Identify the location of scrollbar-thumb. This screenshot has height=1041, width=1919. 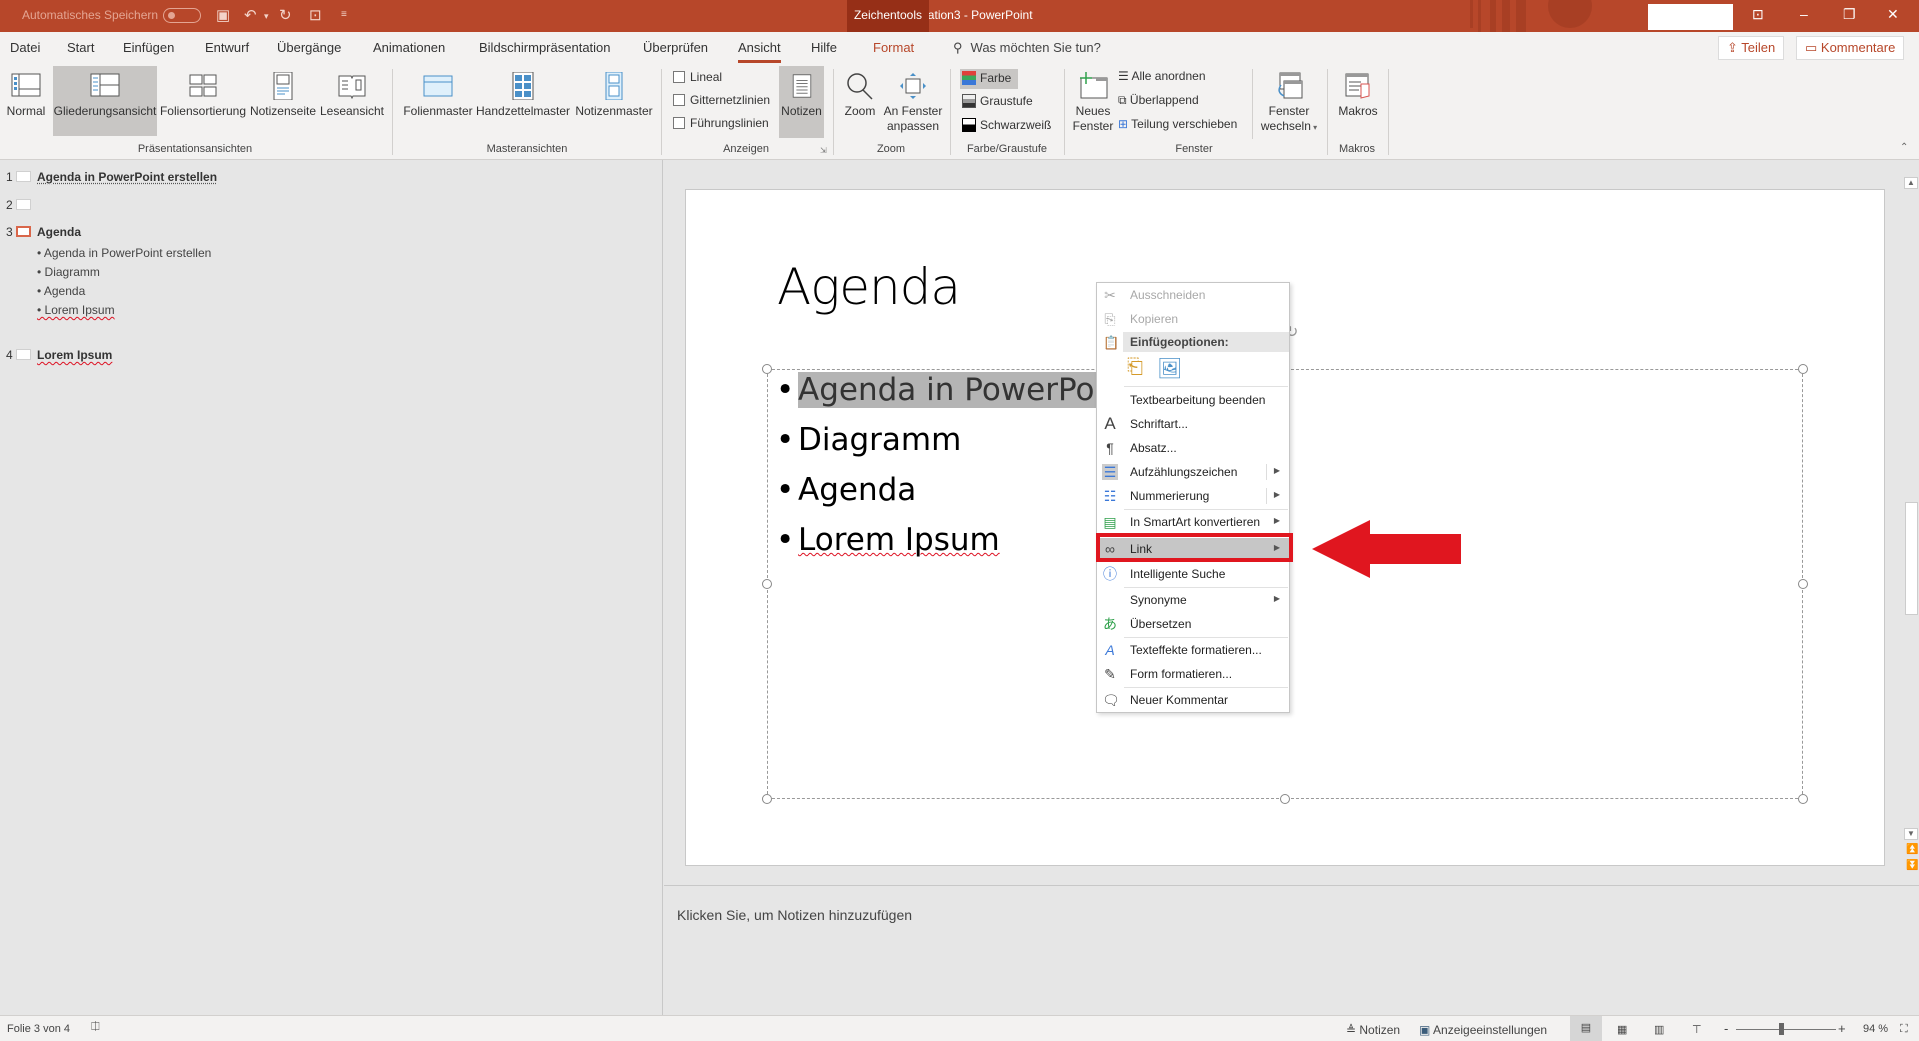
(1911, 558).